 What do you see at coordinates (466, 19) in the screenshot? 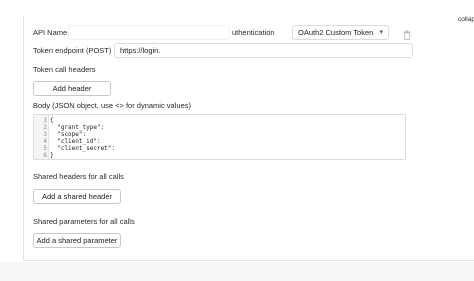
I see `collapse-link: collap` at bounding box center [466, 19].